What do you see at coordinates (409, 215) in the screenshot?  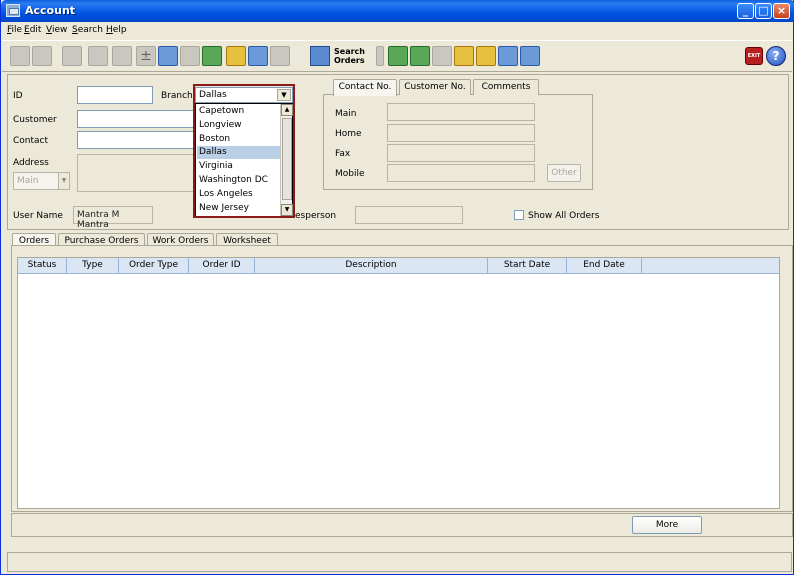 I see `salesperson-field` at bounding box center [409, 215].